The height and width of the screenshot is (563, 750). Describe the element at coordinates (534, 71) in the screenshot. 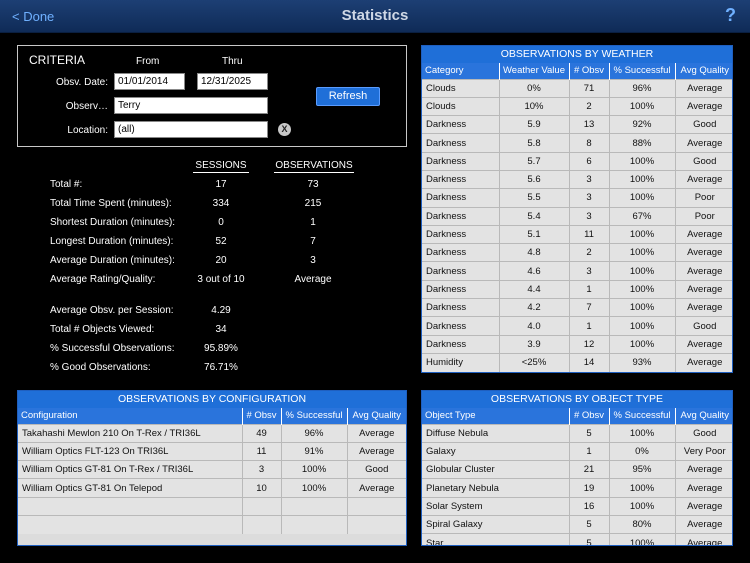

I see `column-header: Weather Value` at that location.